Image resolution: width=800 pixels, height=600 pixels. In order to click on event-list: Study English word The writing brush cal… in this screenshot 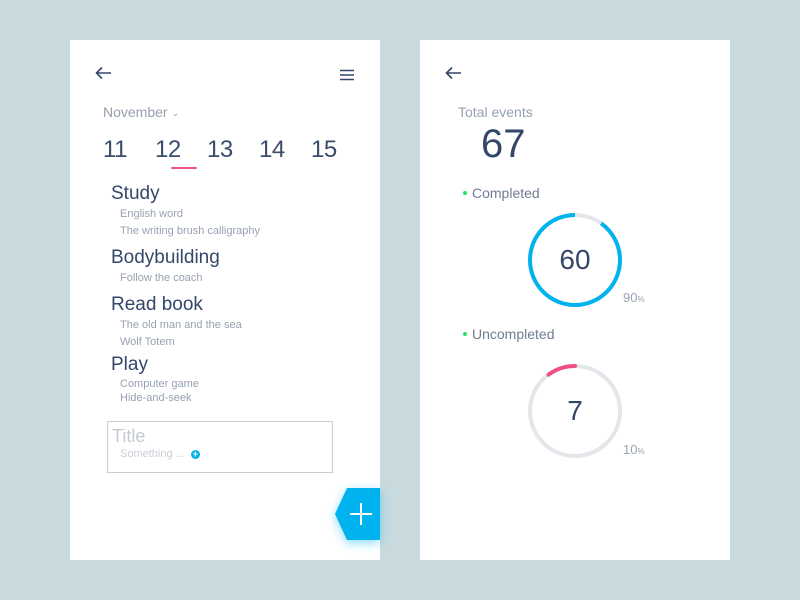, I will do `click(231, 296)`.